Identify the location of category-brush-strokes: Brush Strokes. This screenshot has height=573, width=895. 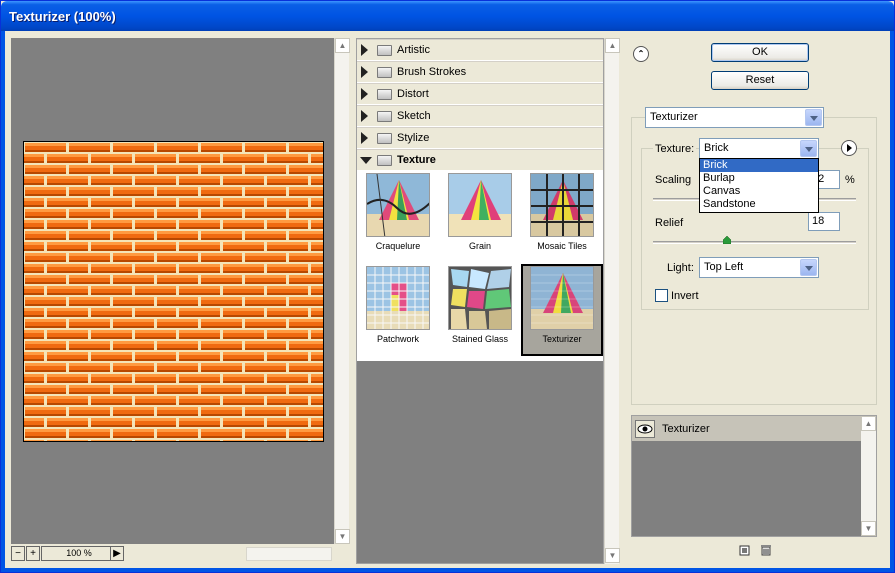
(480, 72).